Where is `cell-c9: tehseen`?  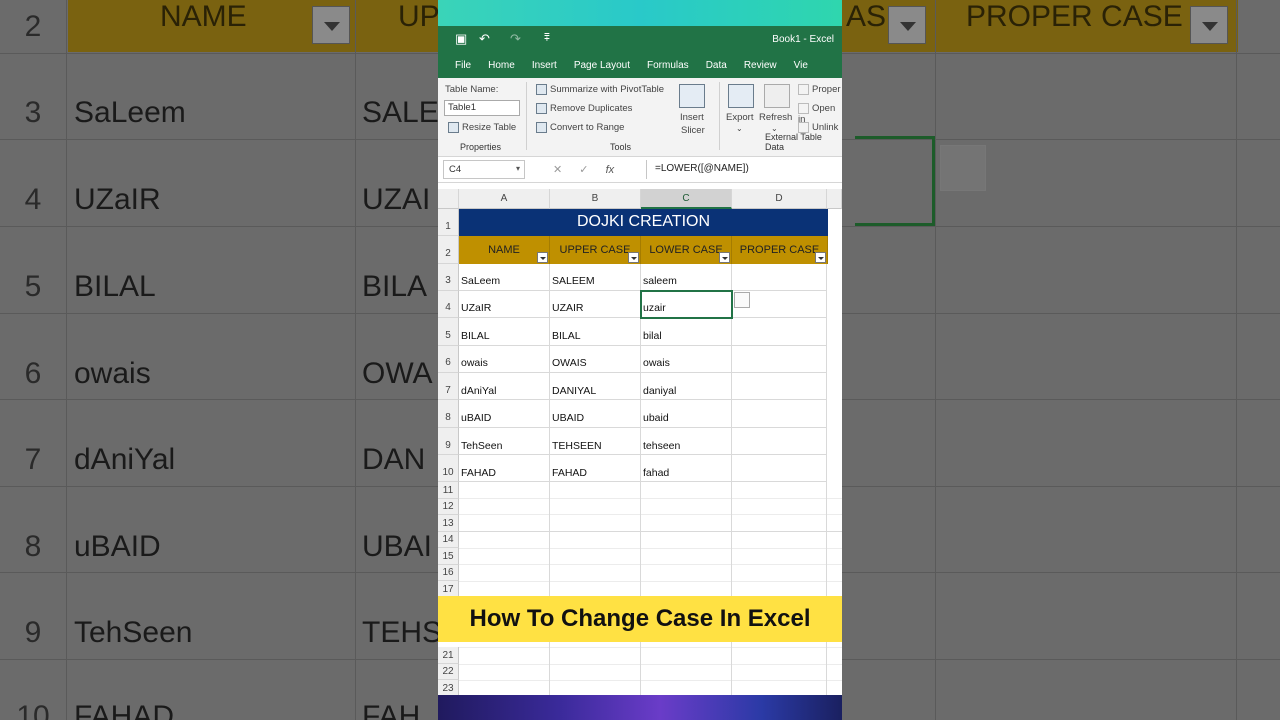 cell-c9: tehseen is located at coordinates (686, 441).